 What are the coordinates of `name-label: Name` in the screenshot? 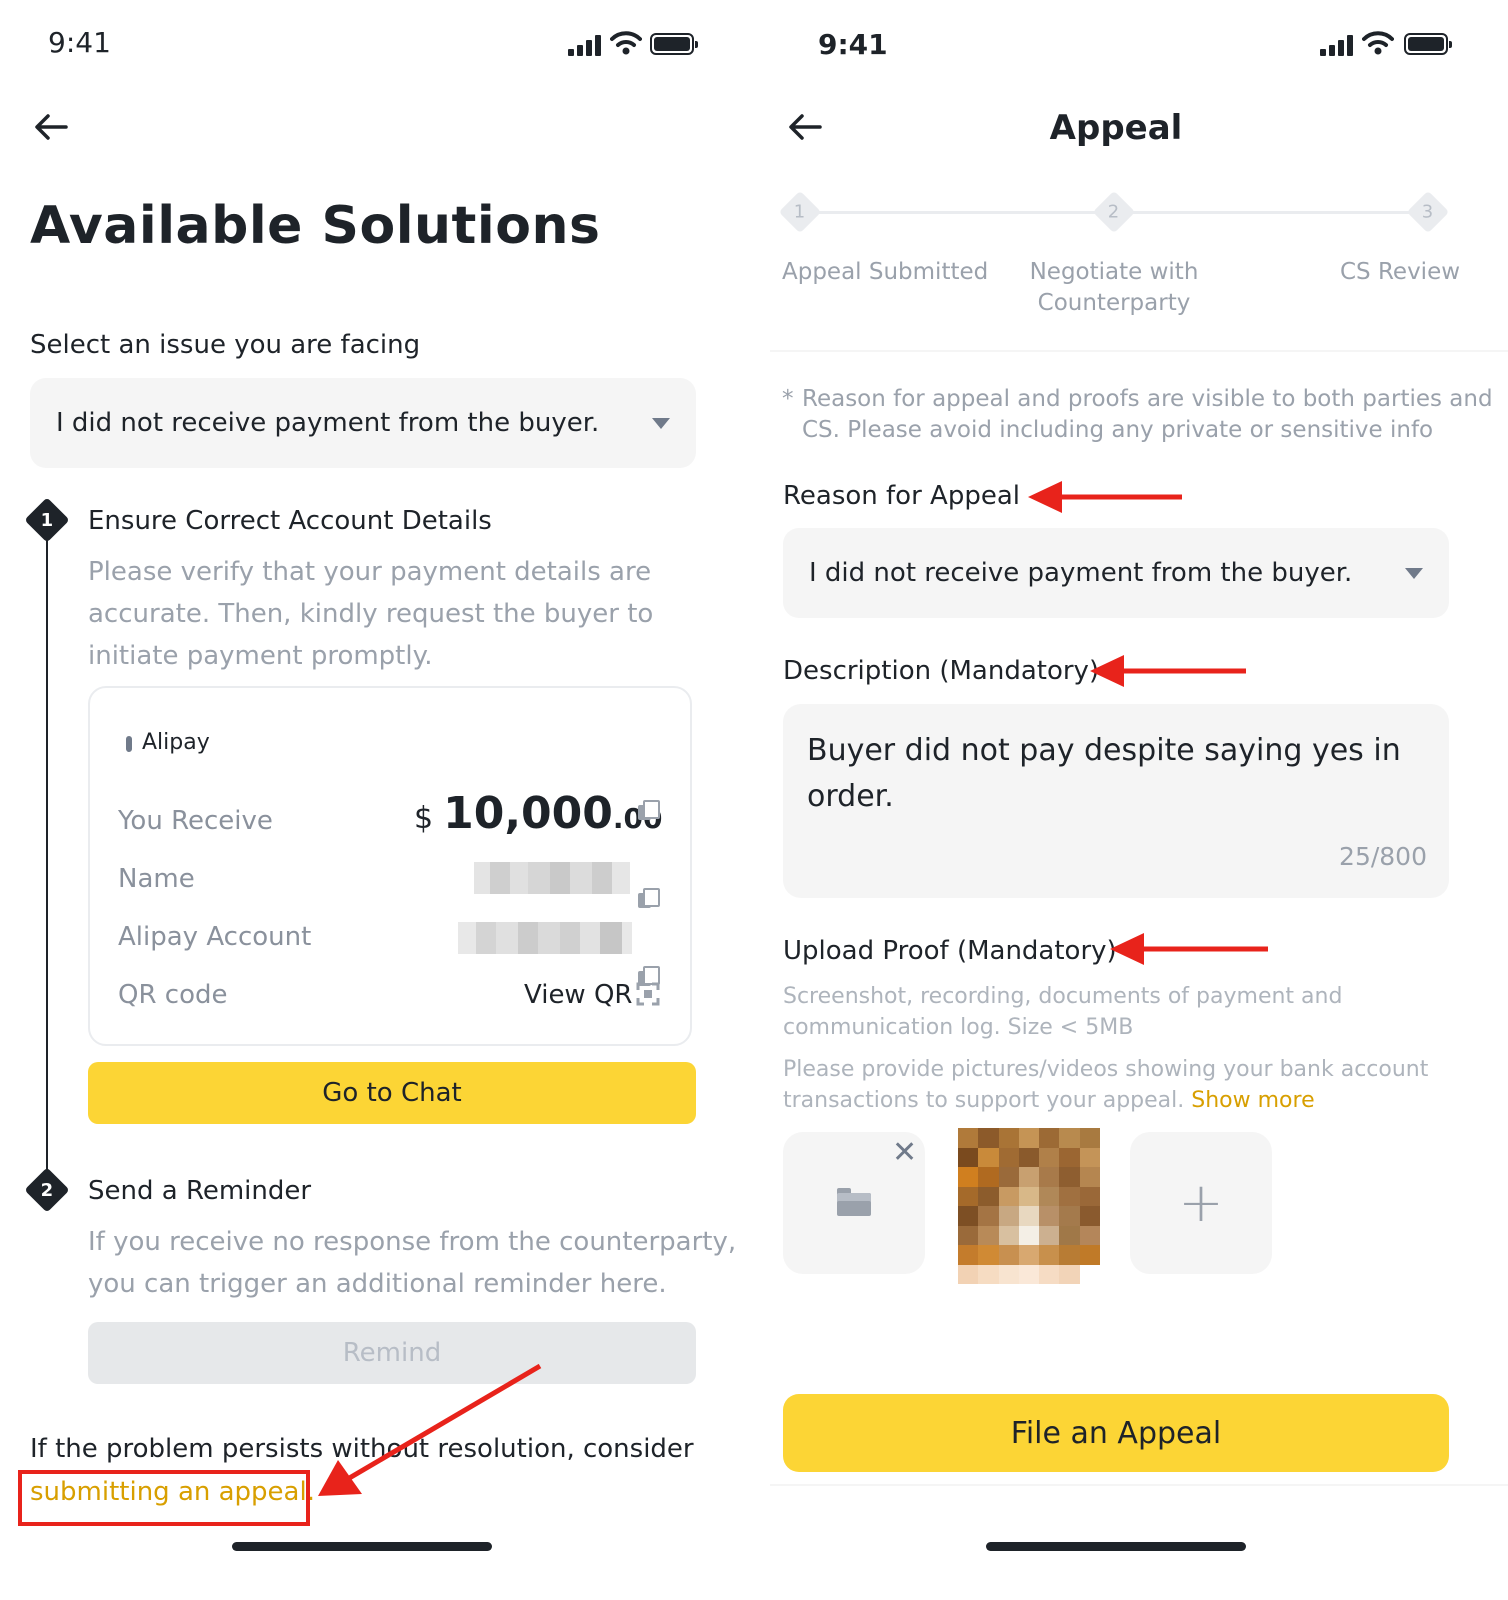 It's located at (156, 879).